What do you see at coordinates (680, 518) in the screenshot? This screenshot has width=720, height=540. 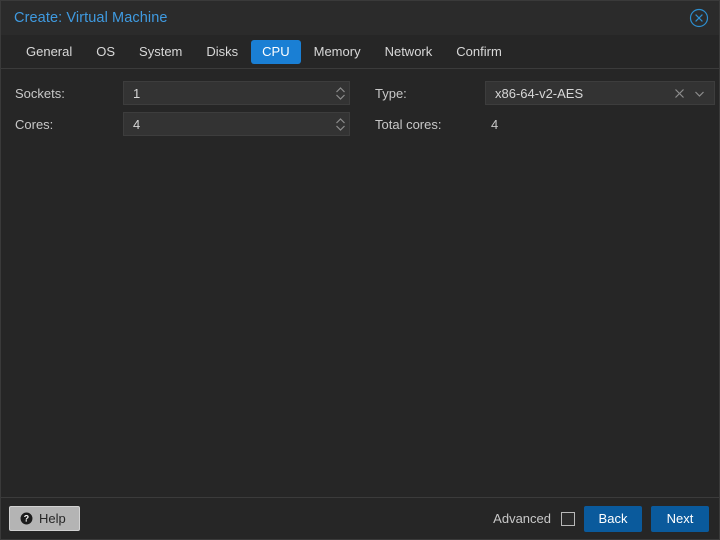 I see `next-button: Next` at bounding box center [680, 518].